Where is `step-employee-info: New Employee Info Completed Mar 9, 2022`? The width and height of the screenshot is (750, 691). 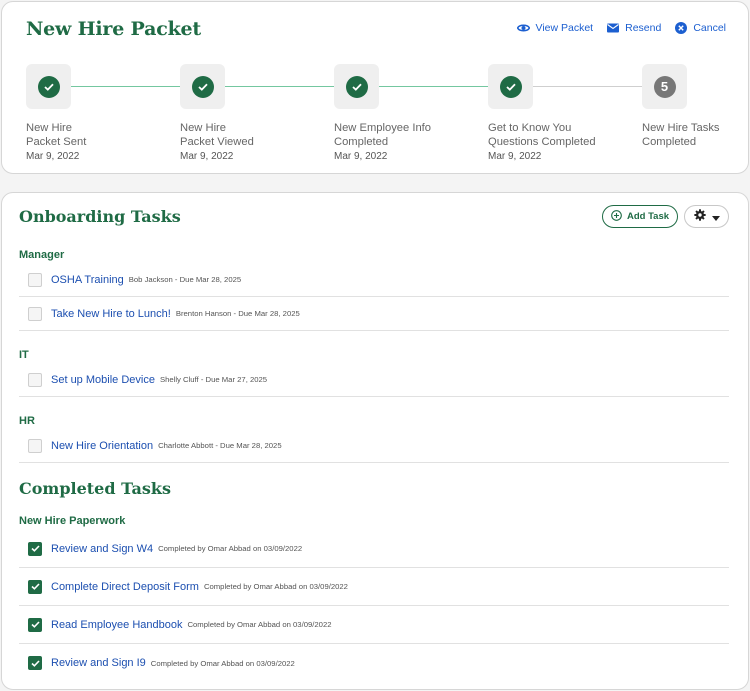
step-employee-info: New Employee Info Completed Mar 9, 2022 is located at coordinates (409, 113).